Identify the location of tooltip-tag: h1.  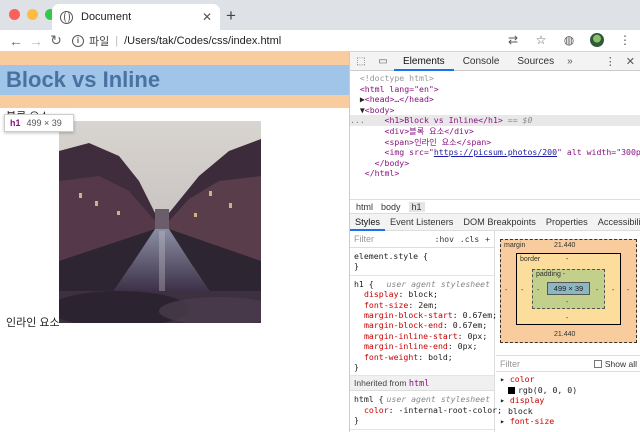
(15, 123).